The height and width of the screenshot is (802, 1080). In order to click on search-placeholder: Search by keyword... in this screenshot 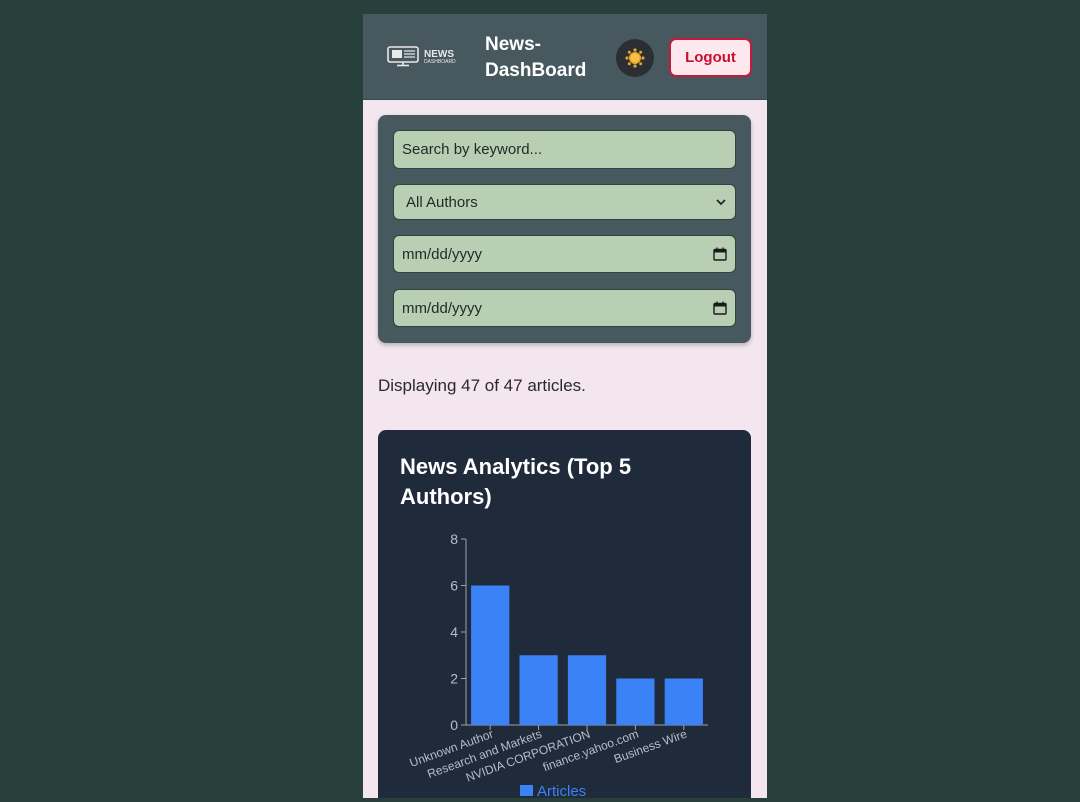, I will do `click(472, 149)`.